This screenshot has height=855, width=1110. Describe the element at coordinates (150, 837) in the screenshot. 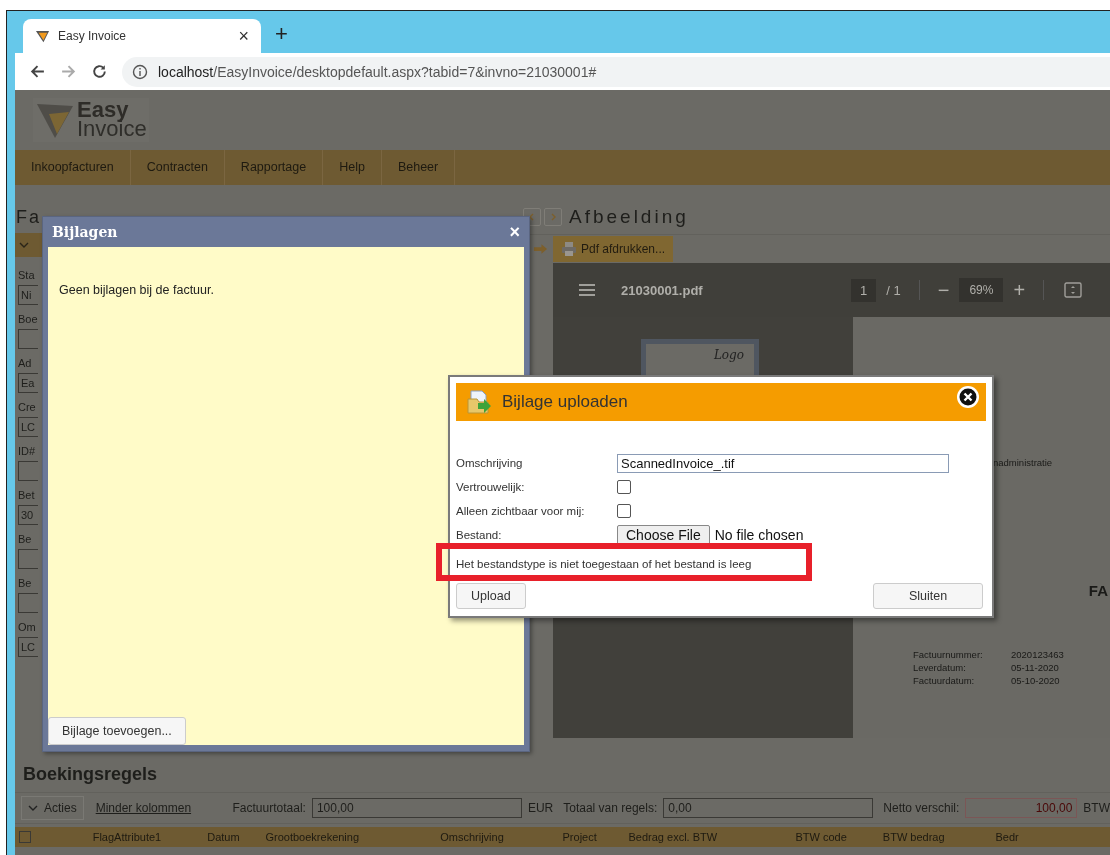

I see `column-header: FlagAttribute1` at that location.